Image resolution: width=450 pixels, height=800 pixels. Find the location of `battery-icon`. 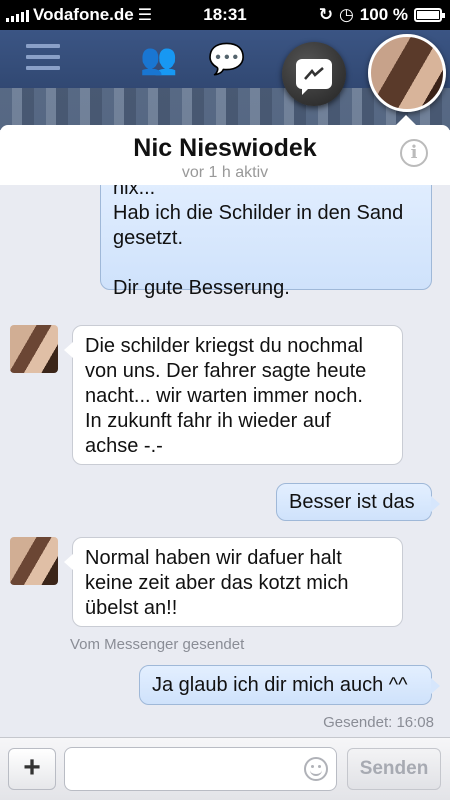

battery-icon is located at coordinates (429, 15).